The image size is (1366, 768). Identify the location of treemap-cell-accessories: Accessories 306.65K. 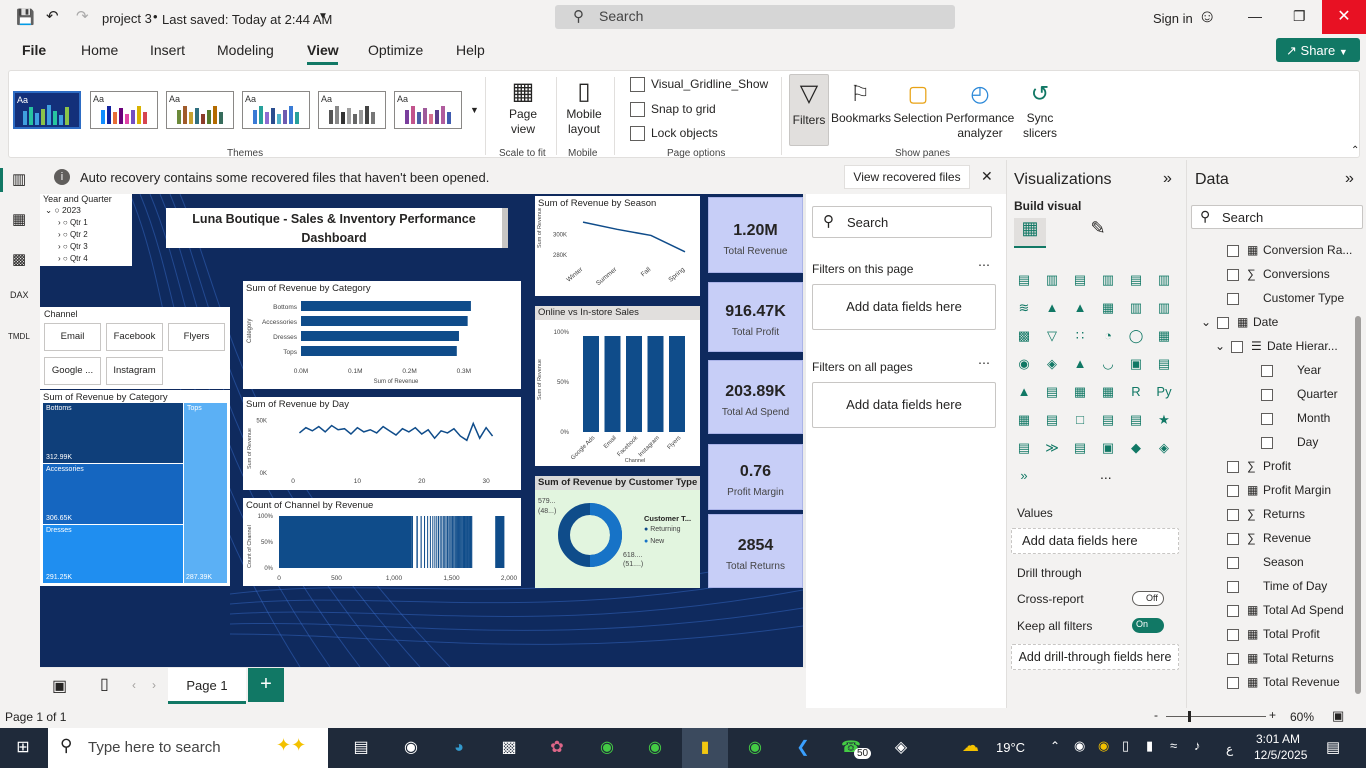
(113, 494).